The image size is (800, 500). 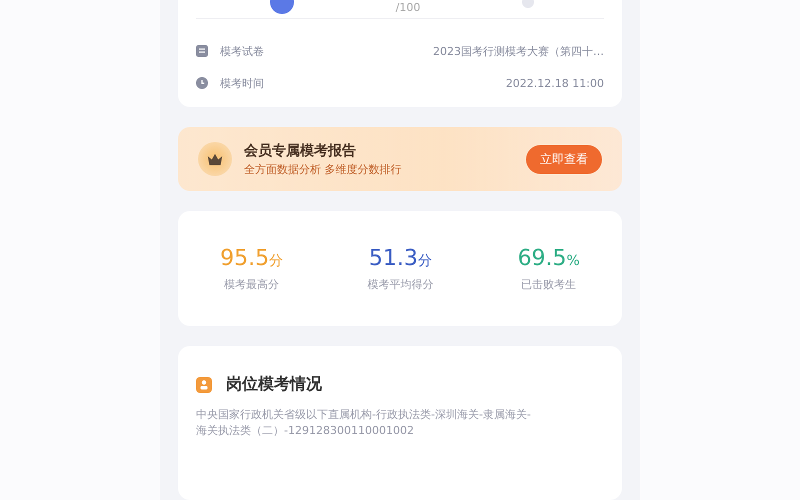 What do you see at coordinates (549, 258) in the screenshot?
I see `stat-value: 69.5%` at bounding box center [549, 258].